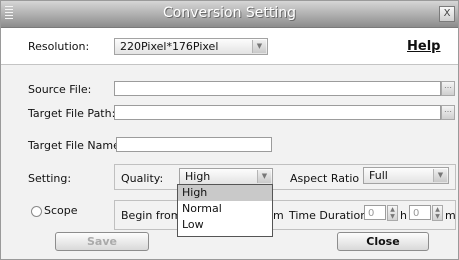 The width and height of the screenshot is (459, 260). What do you see at coordinates (392, 213) in the screenshot?
I see `hours-spinner: ▲ ▼` at bounding box center [392, 213].